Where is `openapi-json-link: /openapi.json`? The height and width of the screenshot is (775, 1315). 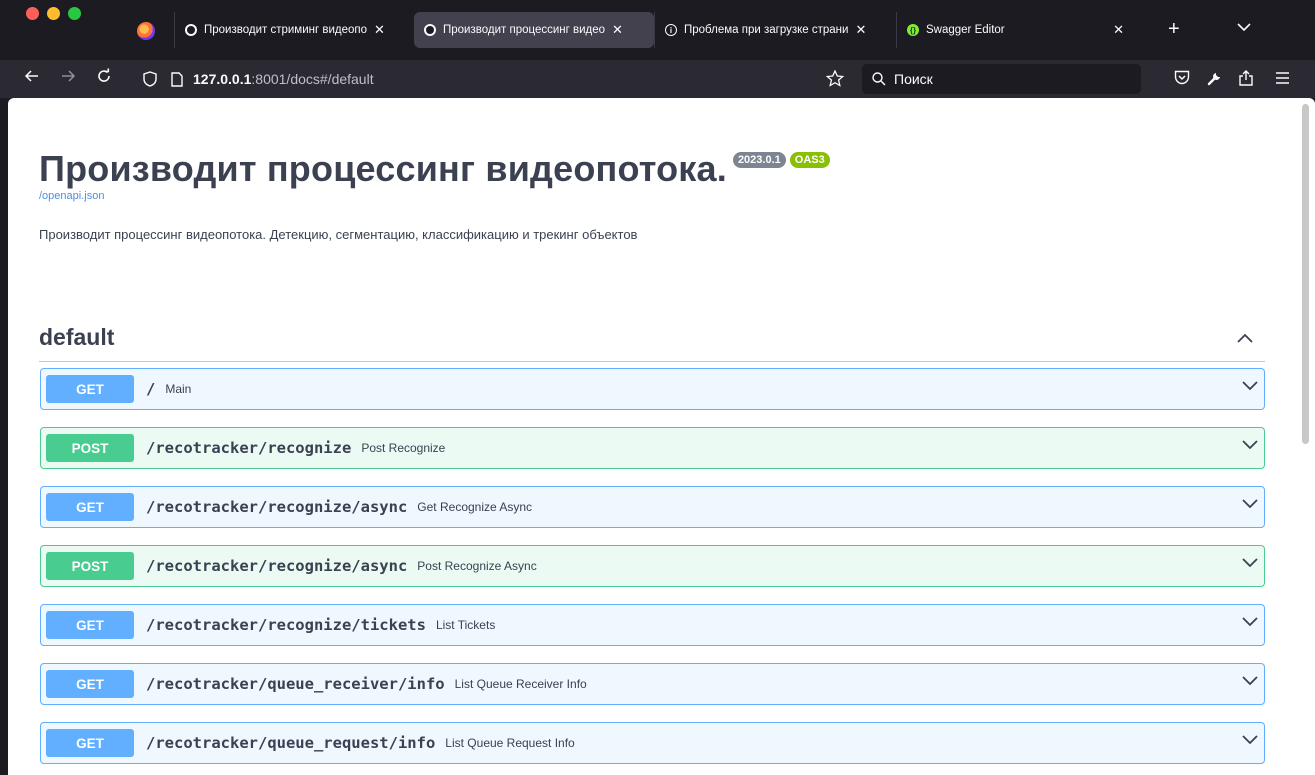 openapi-json-link: /openapi.json is located at coordinates (629, 196).